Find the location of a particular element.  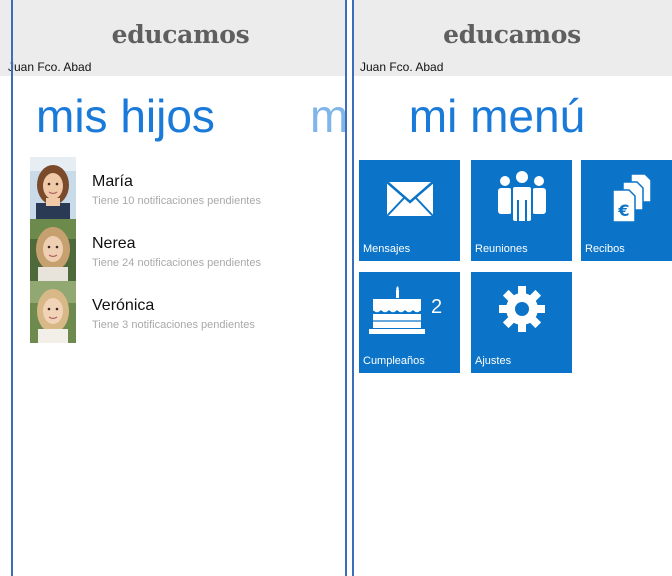

people-icon is located at coordinates (522, 196).